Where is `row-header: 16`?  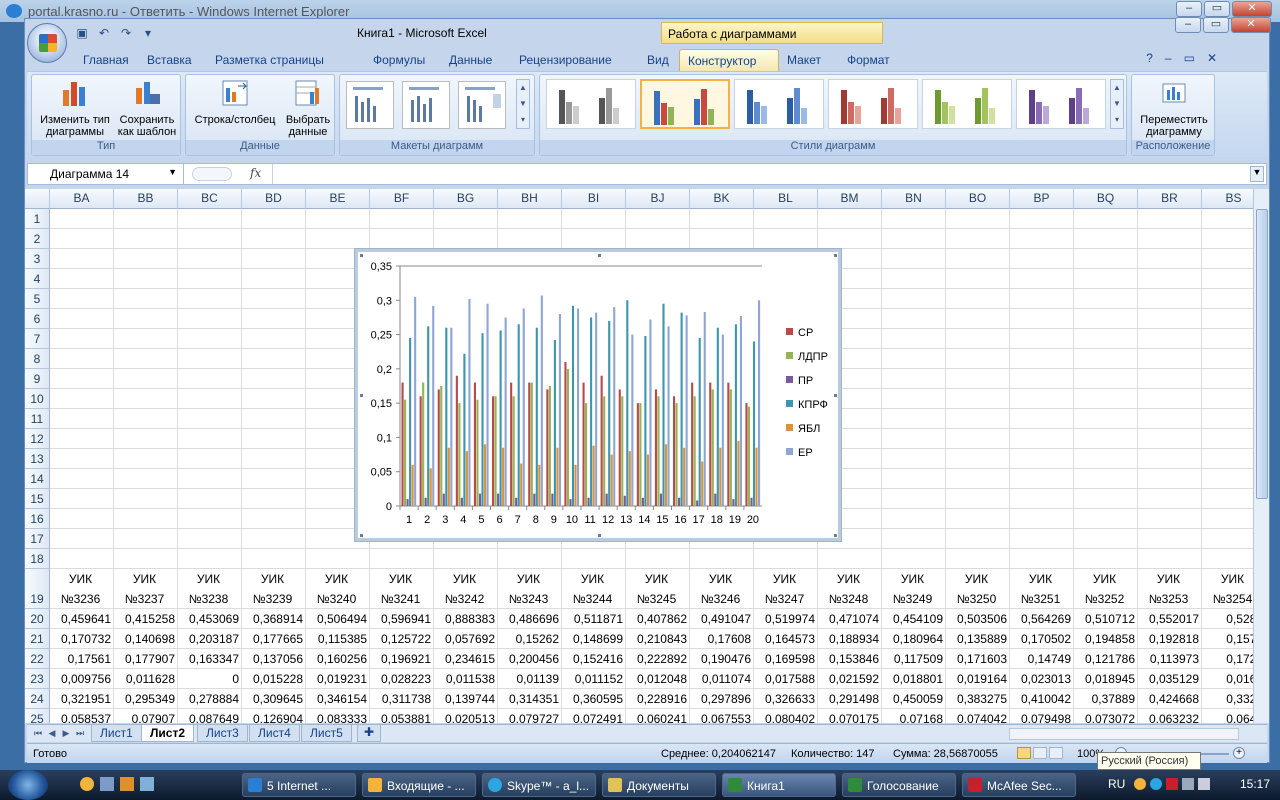
row-header: 16 is located at coordinates (37, 519).